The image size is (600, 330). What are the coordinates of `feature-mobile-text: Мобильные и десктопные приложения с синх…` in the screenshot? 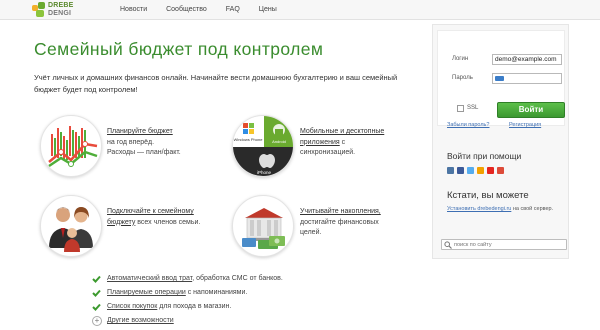 It's located at (342, 142).